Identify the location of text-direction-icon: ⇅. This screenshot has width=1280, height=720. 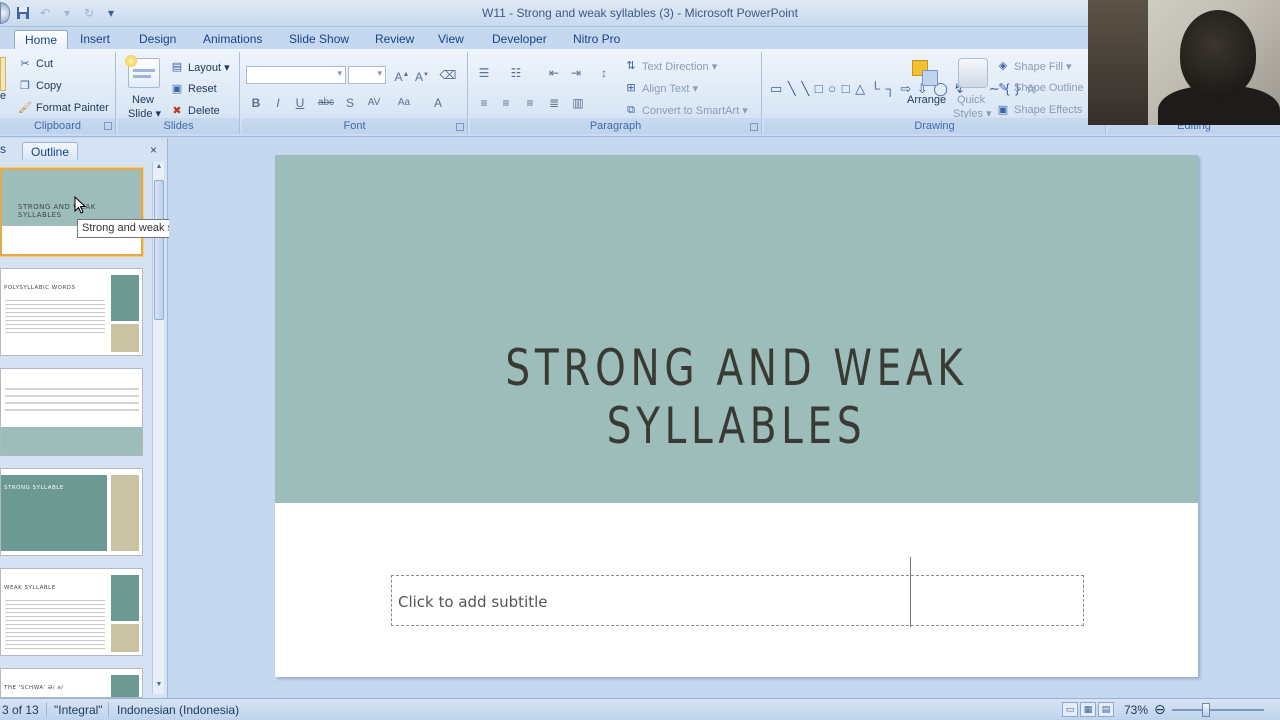
(631, 66).